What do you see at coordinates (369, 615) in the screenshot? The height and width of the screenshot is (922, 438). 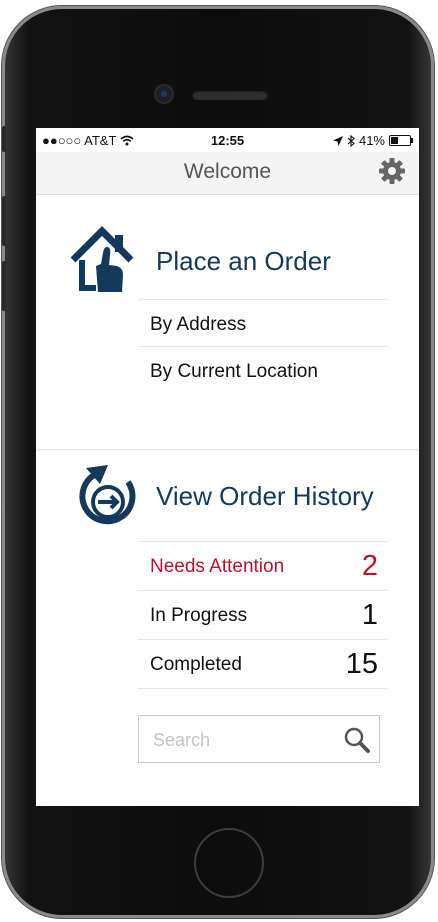 I see `row-count: 1` at bounding box center [369, 615].